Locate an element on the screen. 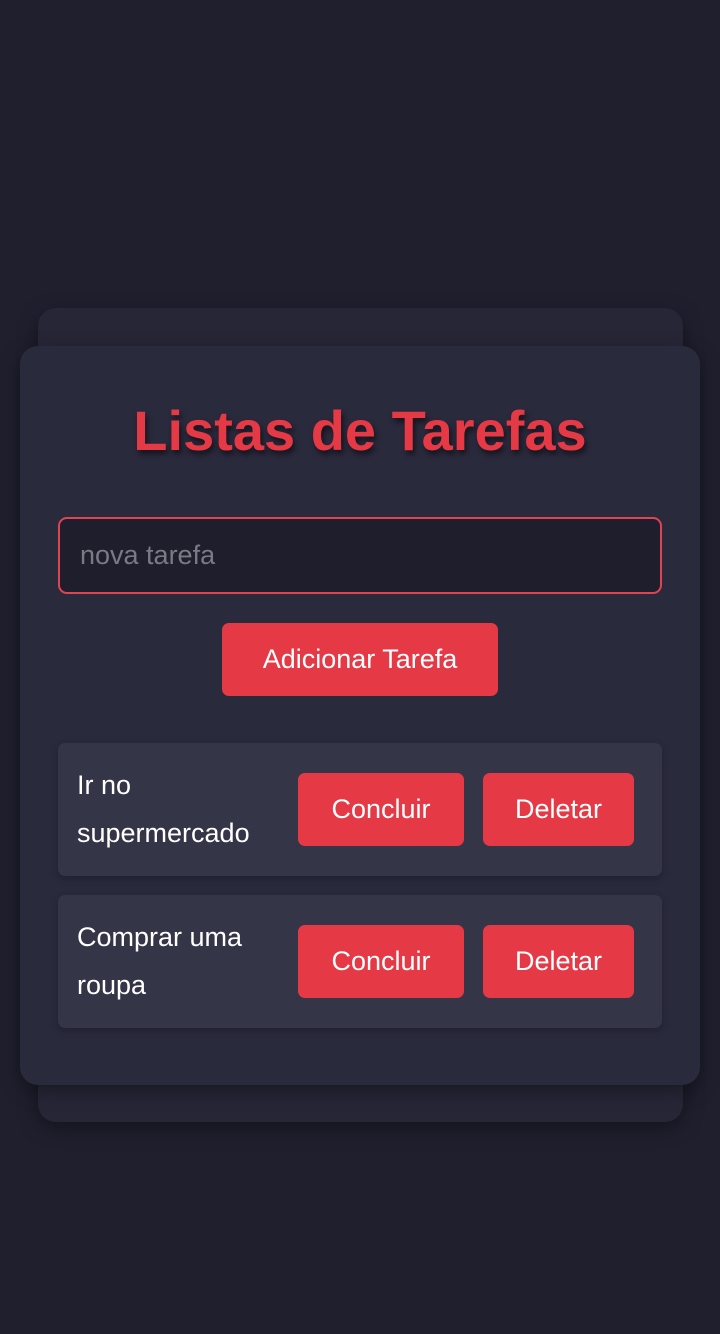 The image size is (720, 1334). task-item: Comprar uma roupa Concluir Deletar is located at coordinates (360, 961).